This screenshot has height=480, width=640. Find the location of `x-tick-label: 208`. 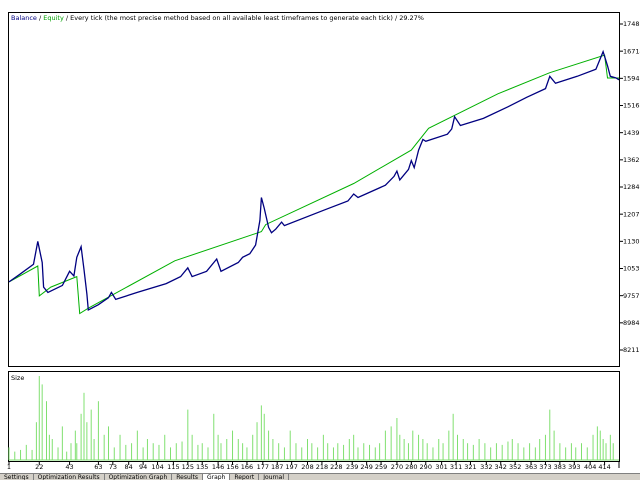

x-tick-label: 208 is located at coordinates (307, 467).